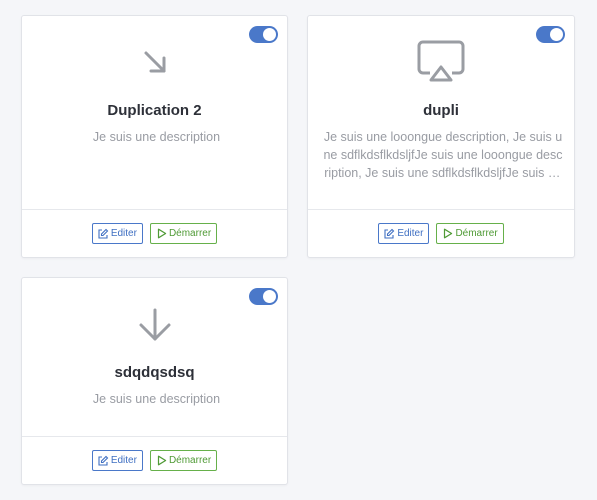 The width and height of the screenshot is (597, 500). I want to click on arrow-down-icon, so click(155, 327).